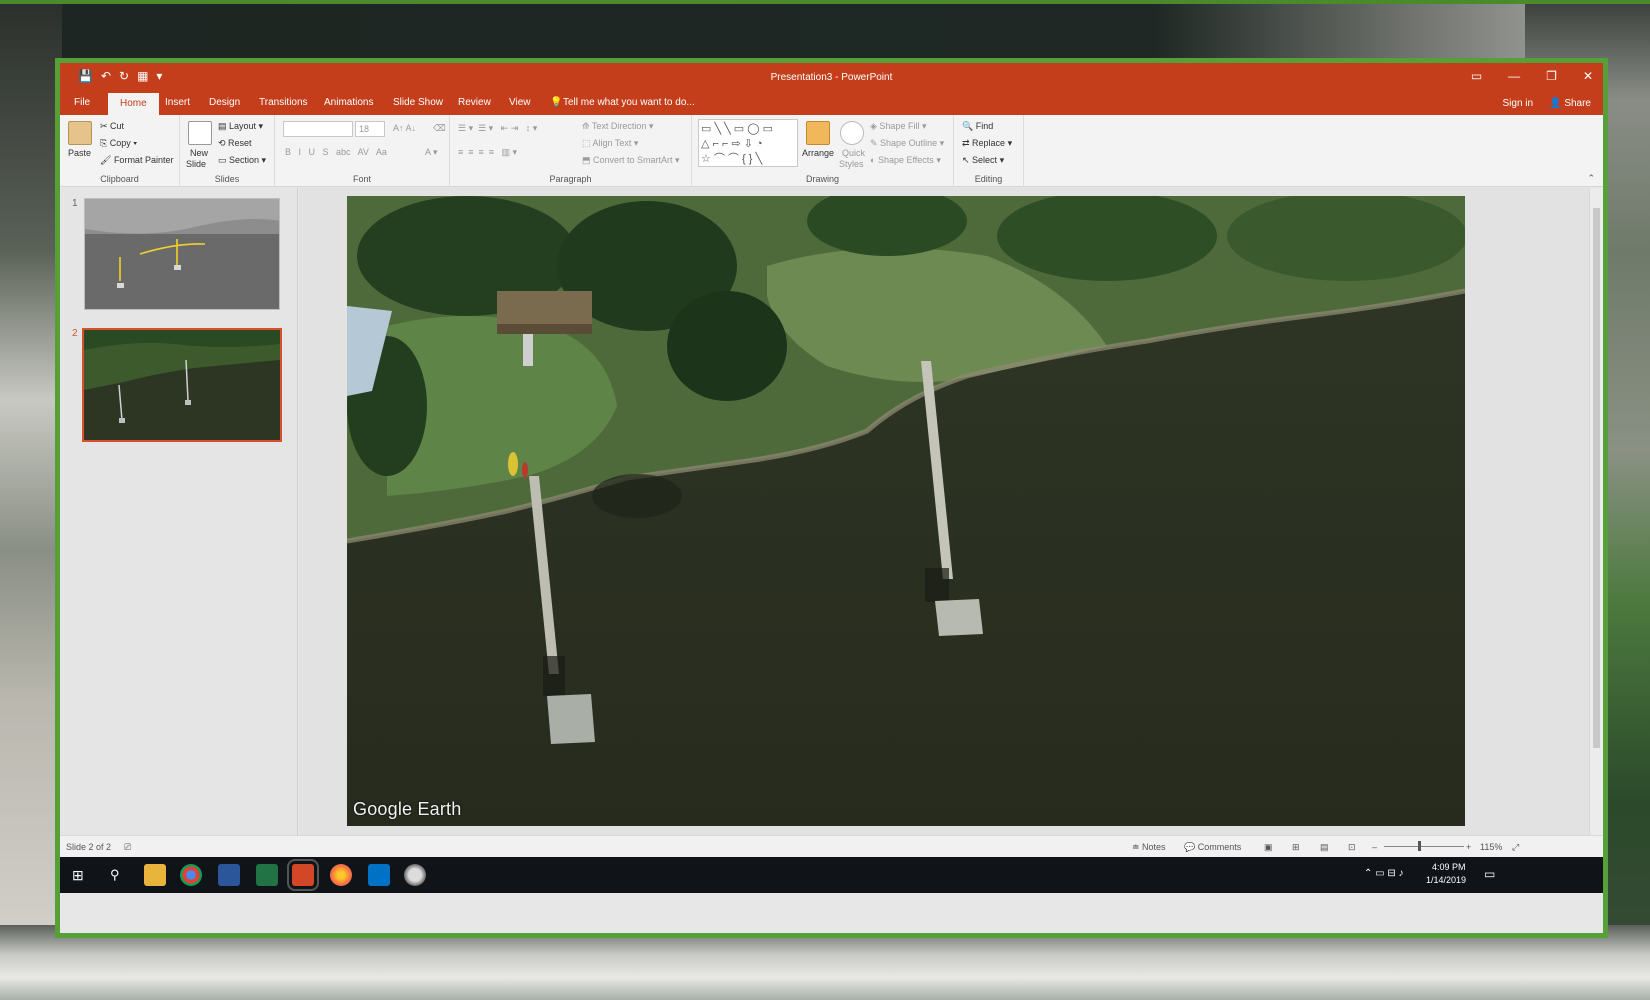 Image resolution: width=1650 pixels, height=1000 pixels. What do you see at coordinates (1212, 847) in the screenshot?
I see `comments-button: 💬 Comments` at bounding box center [1212, 847].